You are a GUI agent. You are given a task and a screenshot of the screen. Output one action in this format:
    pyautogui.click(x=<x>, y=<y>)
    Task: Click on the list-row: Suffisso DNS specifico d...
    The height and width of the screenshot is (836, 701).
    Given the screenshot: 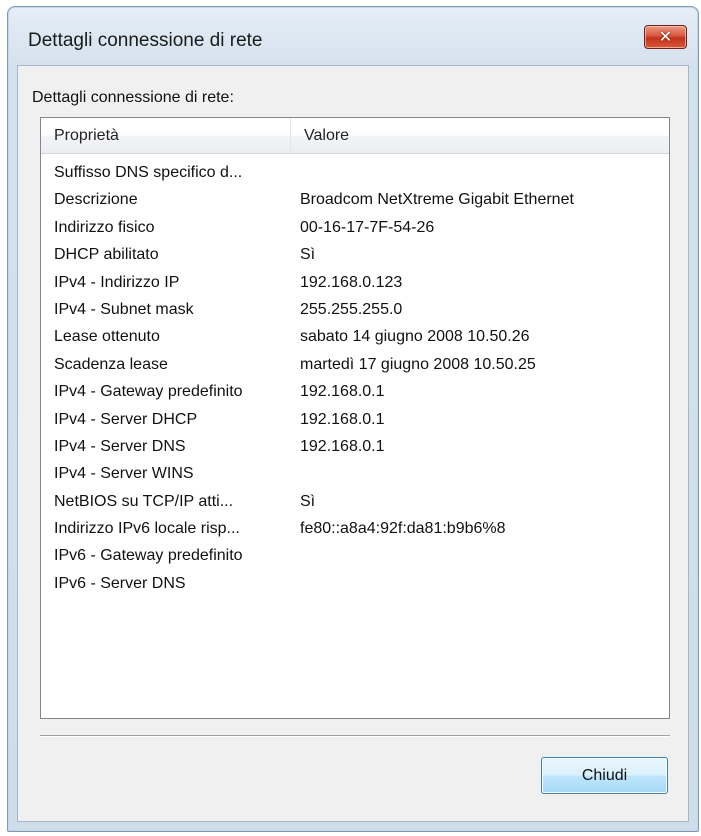 What is the action you would take?
    pyautogui.click(x=355, y=172)
    